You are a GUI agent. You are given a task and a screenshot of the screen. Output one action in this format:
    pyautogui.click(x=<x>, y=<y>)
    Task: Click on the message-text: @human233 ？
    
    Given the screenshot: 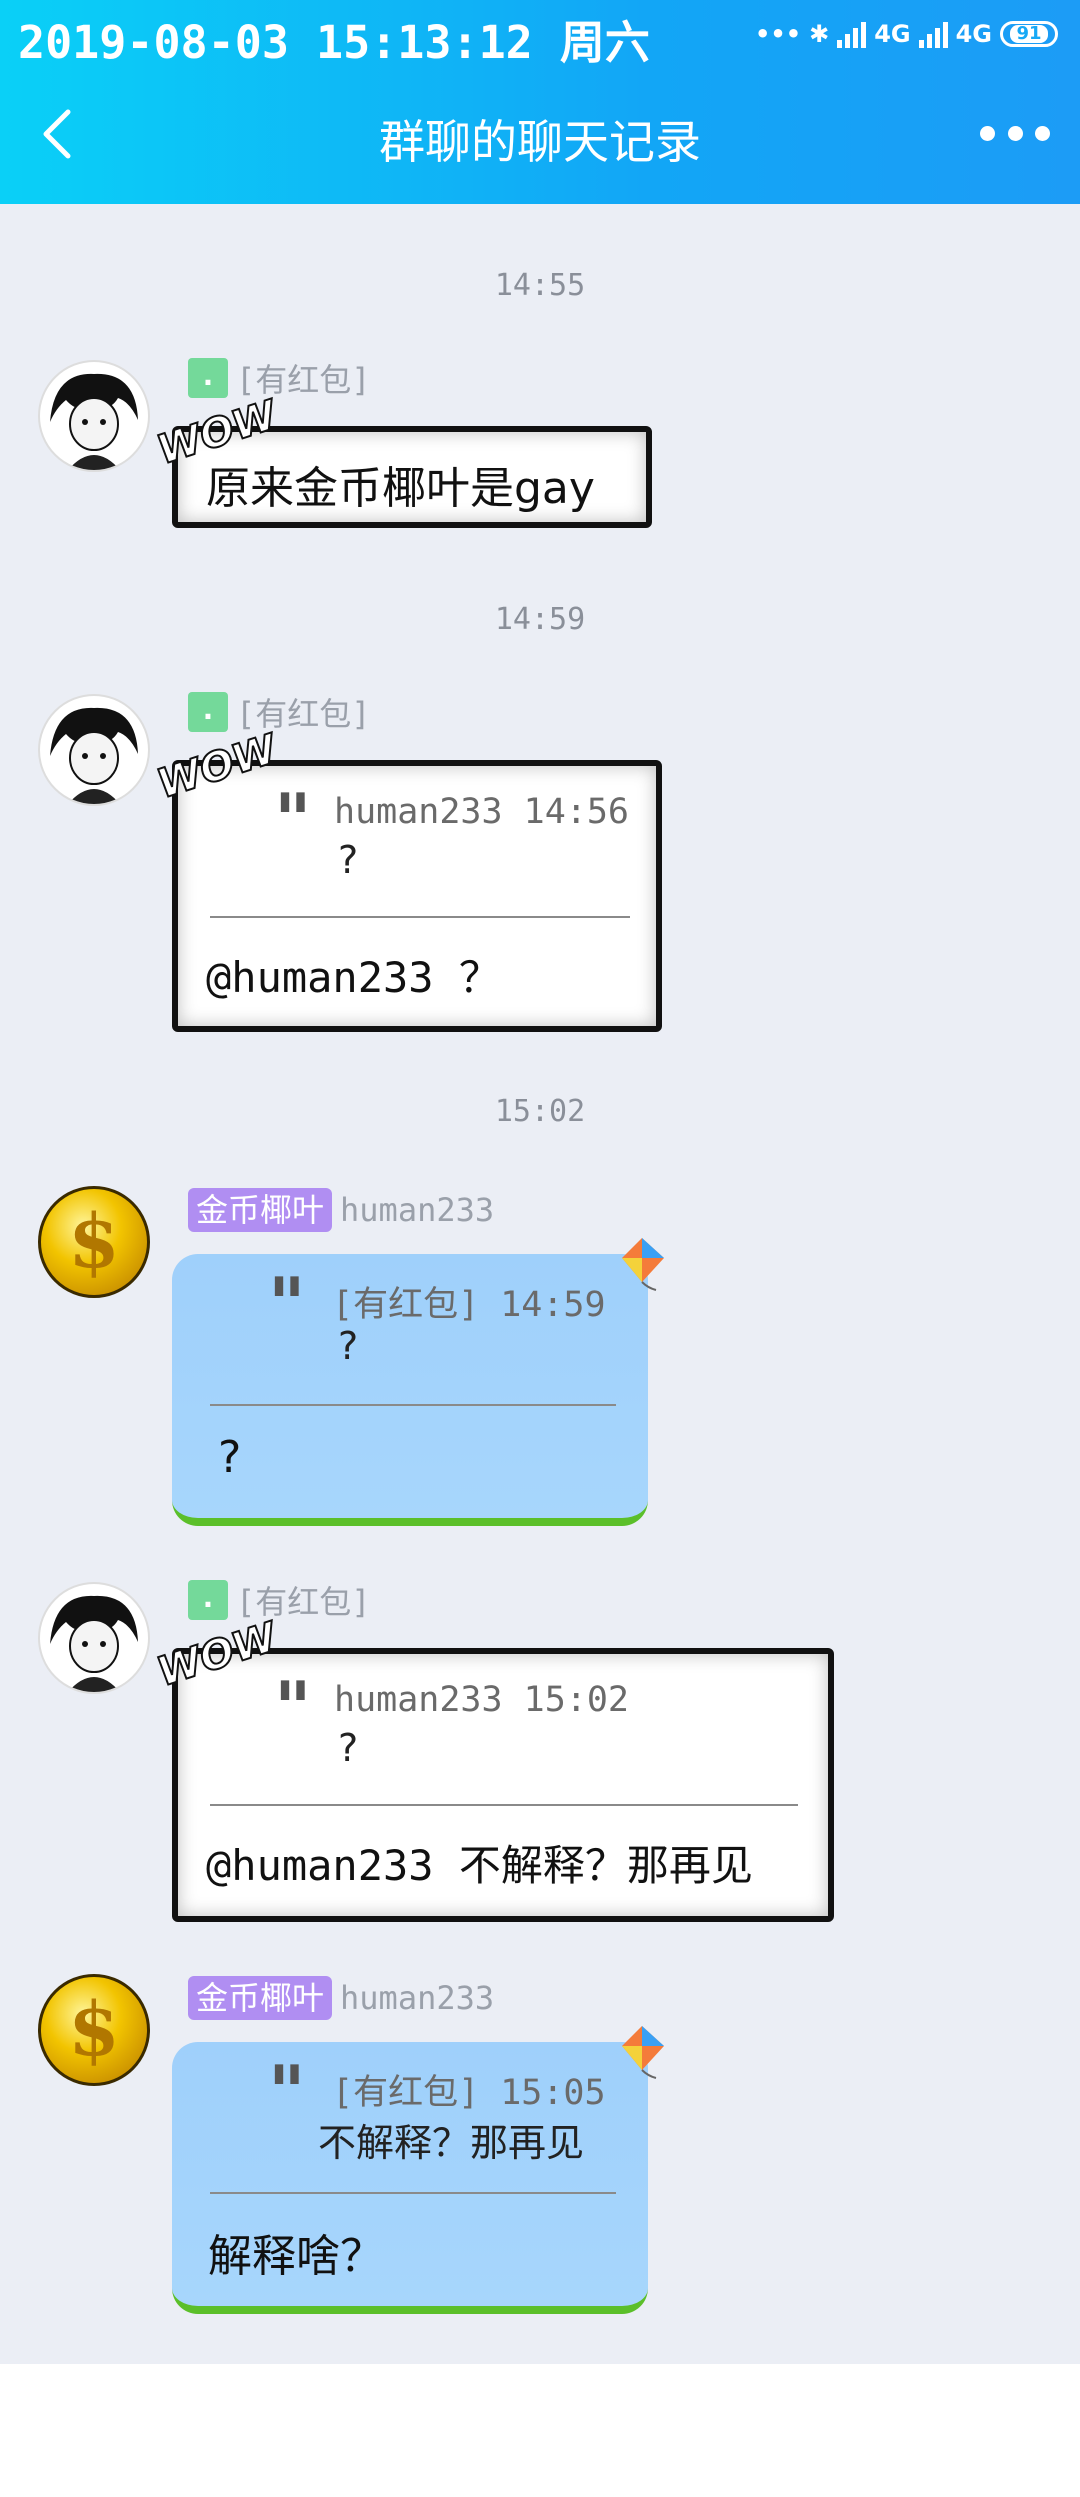 What is the action you would take?
    pyautogui.click(x=353, y=977)
    